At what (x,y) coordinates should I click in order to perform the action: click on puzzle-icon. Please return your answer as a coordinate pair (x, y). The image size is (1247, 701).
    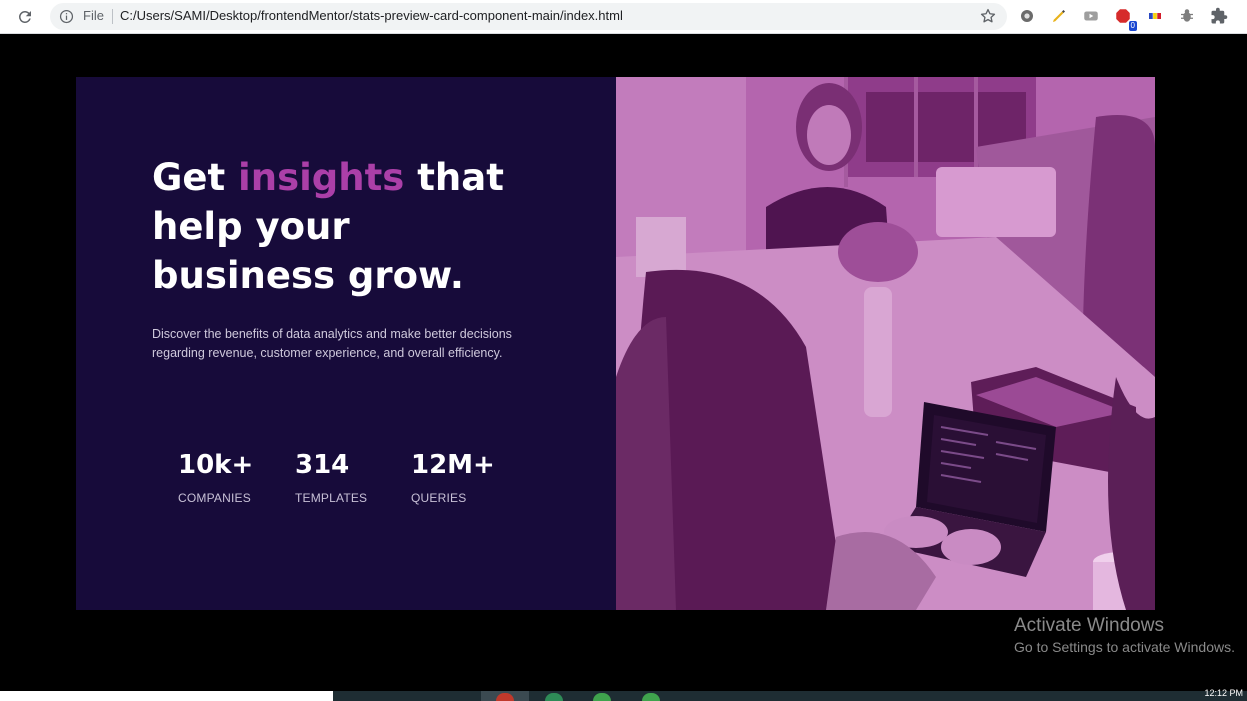
    Looking at the image, I should click on (1219, 16).